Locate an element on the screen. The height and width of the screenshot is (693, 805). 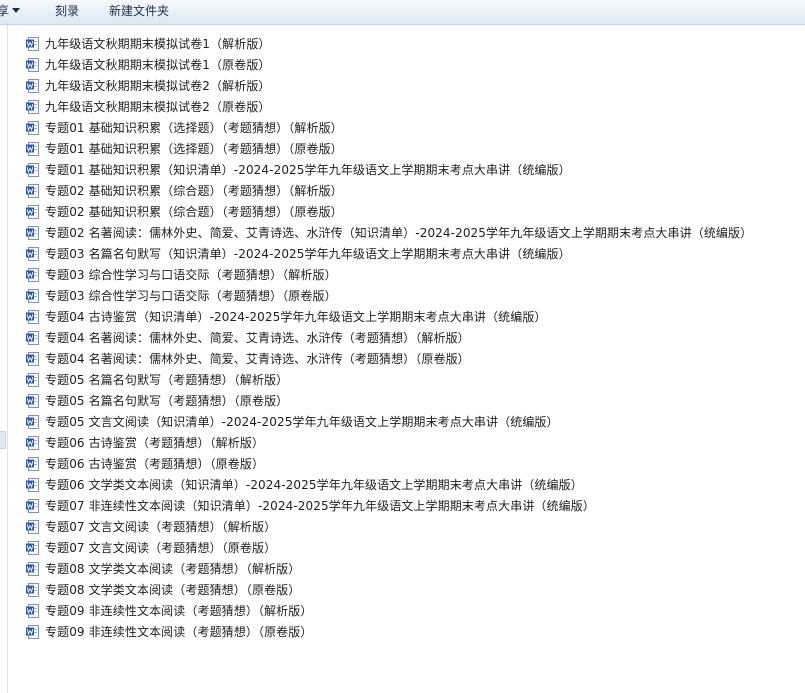
file-name: 专题09 非连续性文本阅读（考题猜想）（解析版） is located at coordinates (179, 610).